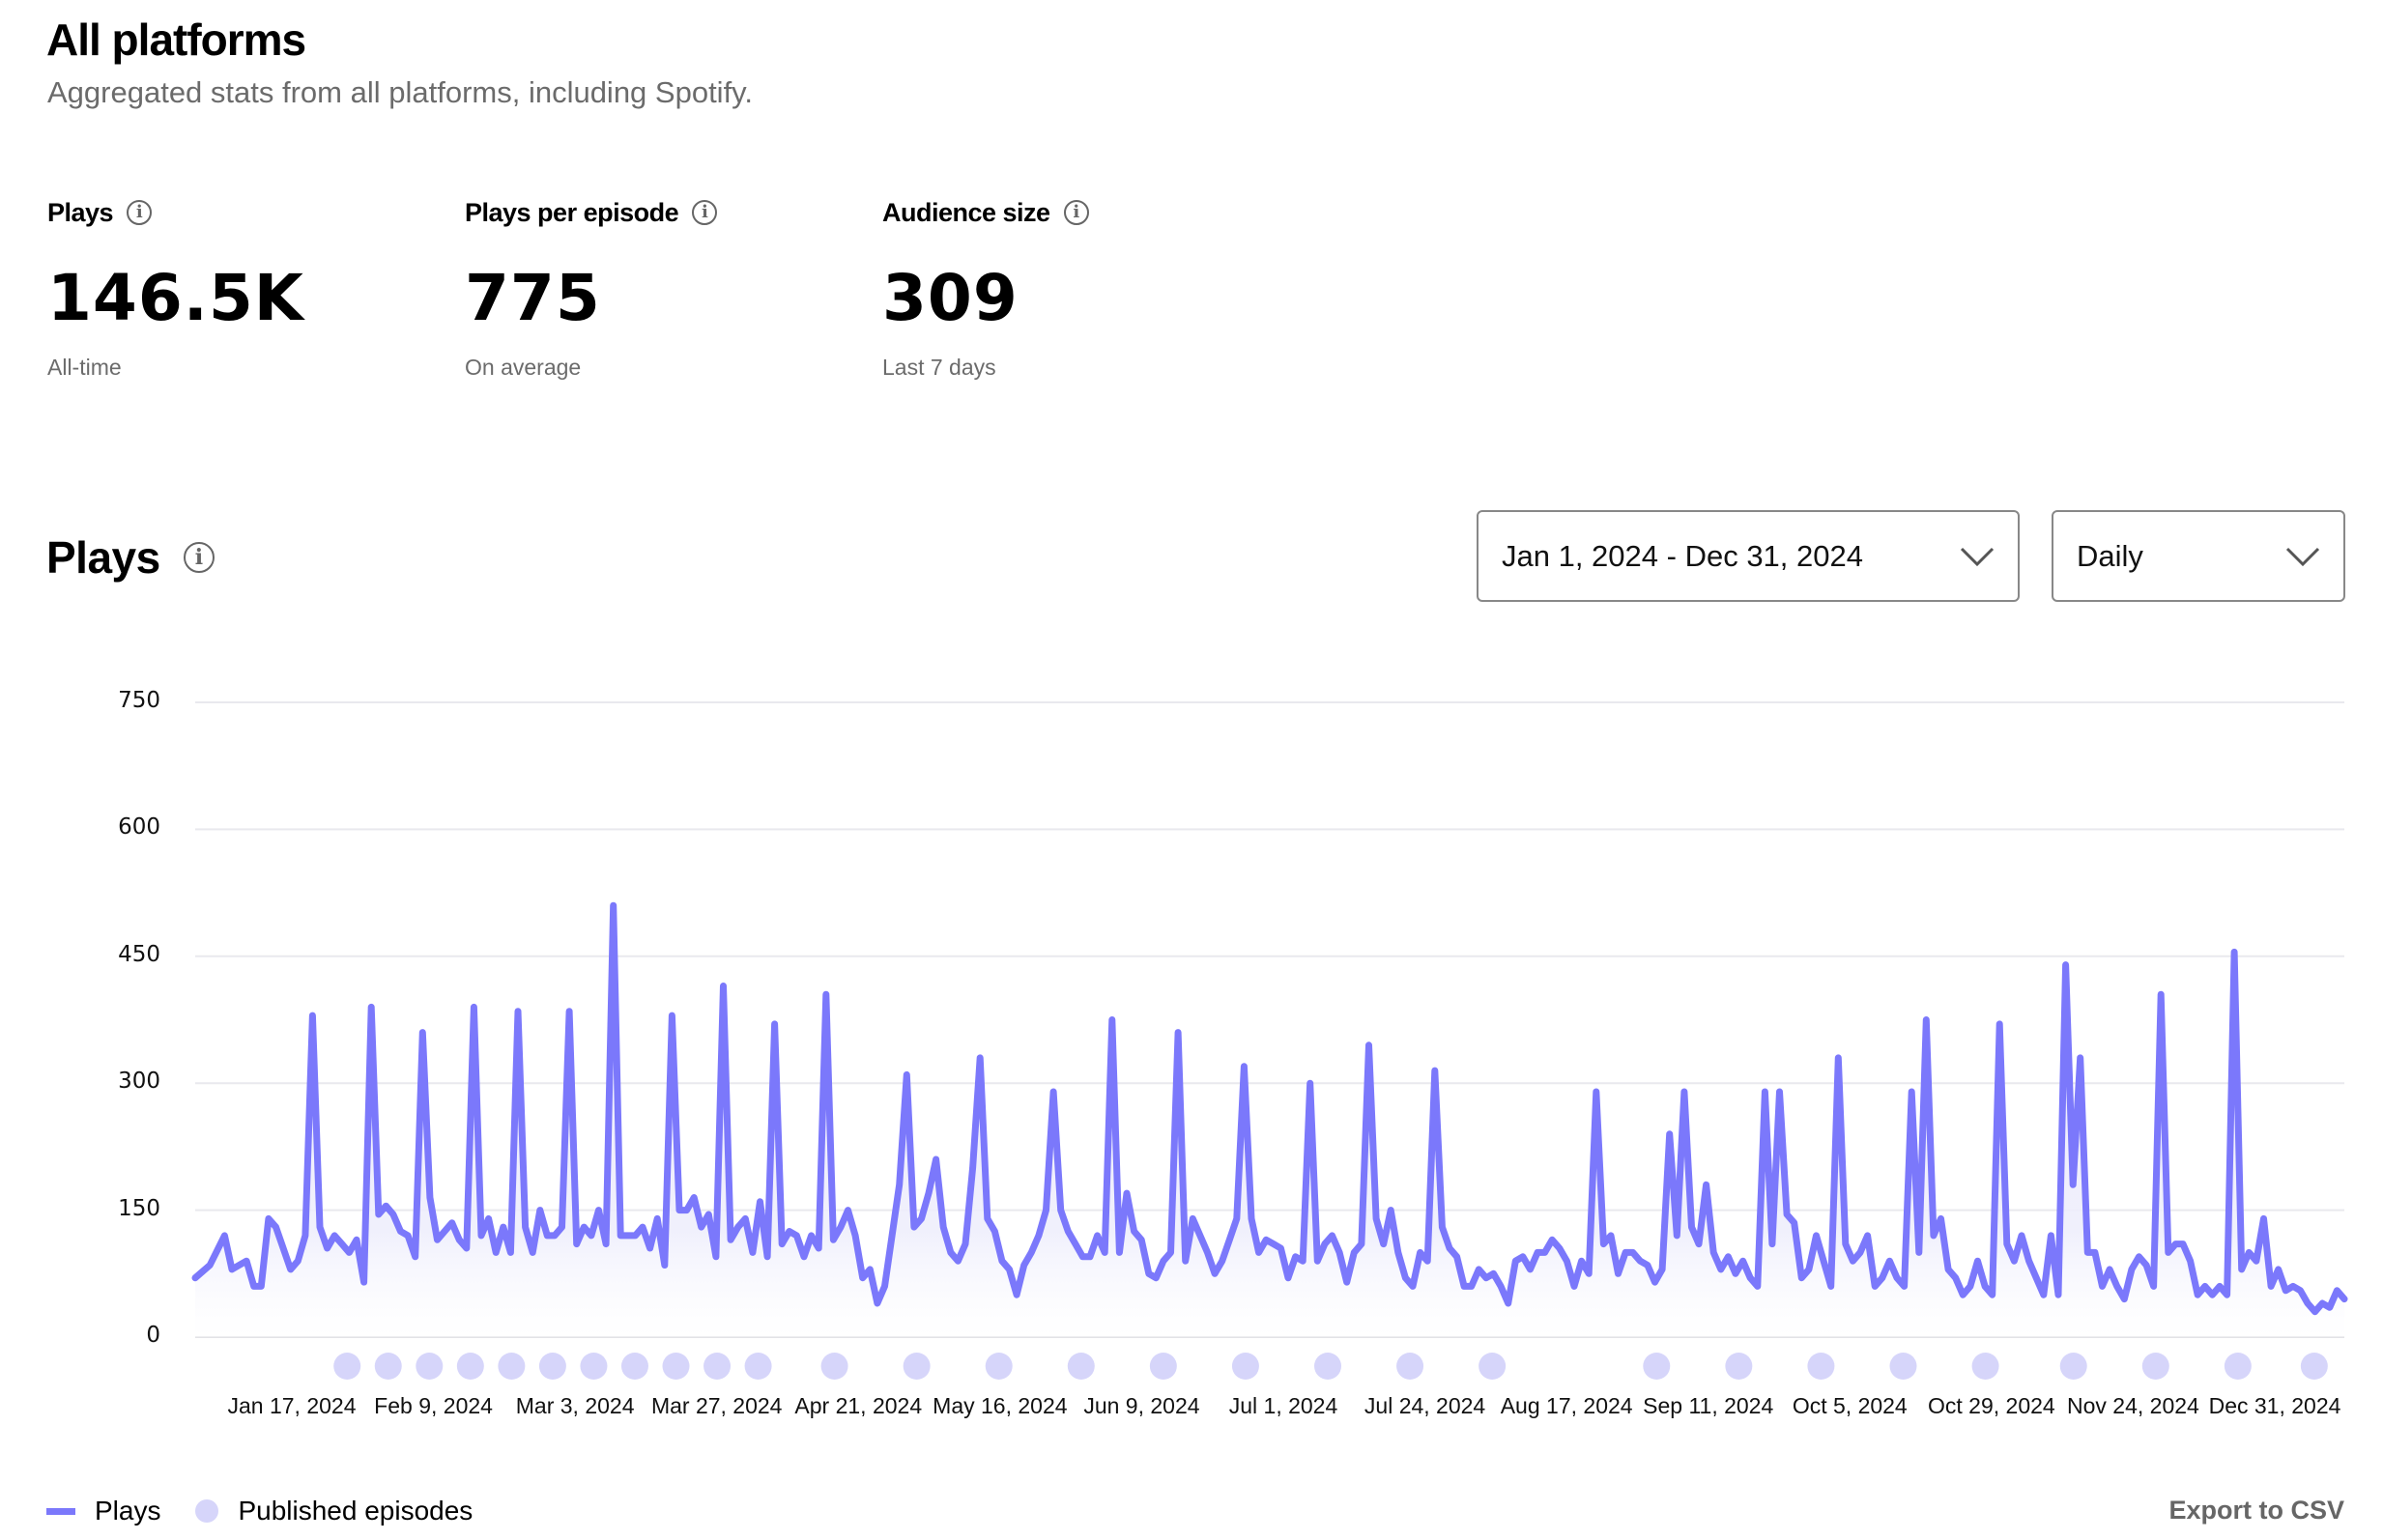 This screenshot has height=1540, width=2383. I want to click on chart-legend: Plays Published episodes, so click(259, 1511).